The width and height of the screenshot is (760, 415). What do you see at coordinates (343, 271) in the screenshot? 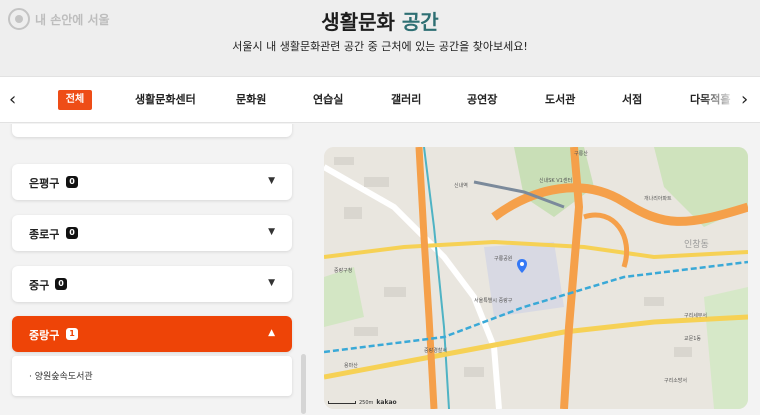
I see `map-label: 중랑구청` at bounding box center [343, 271].